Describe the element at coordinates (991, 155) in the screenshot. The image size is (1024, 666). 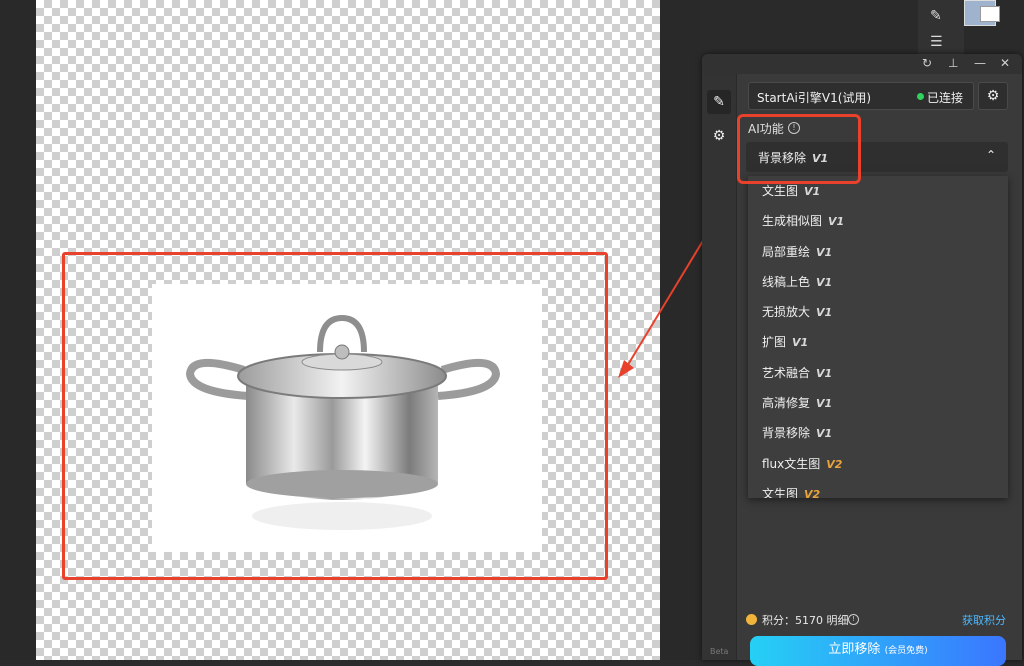
I see `chevron-up-icon: ⌃` at that location.